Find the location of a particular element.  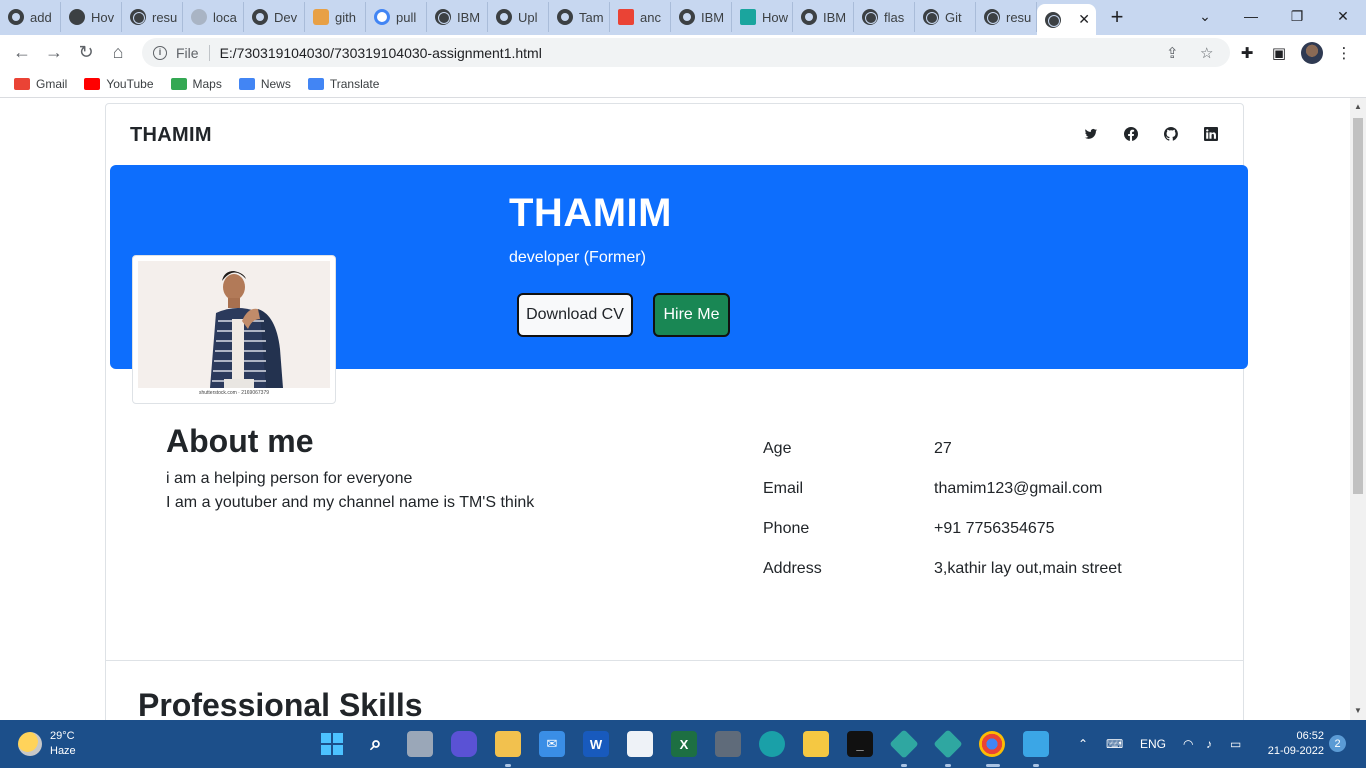

back-arrow-icon: ← is located at coordinates (22, 53).